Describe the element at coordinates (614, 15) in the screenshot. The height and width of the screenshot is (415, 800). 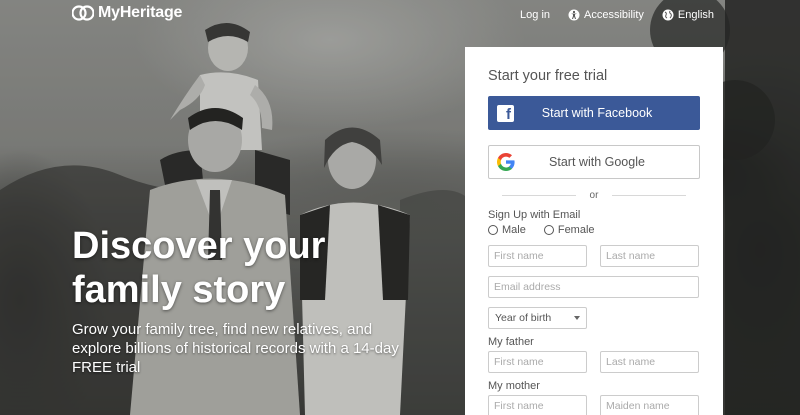
I see `accessibility-label: Accessibility` at that location.